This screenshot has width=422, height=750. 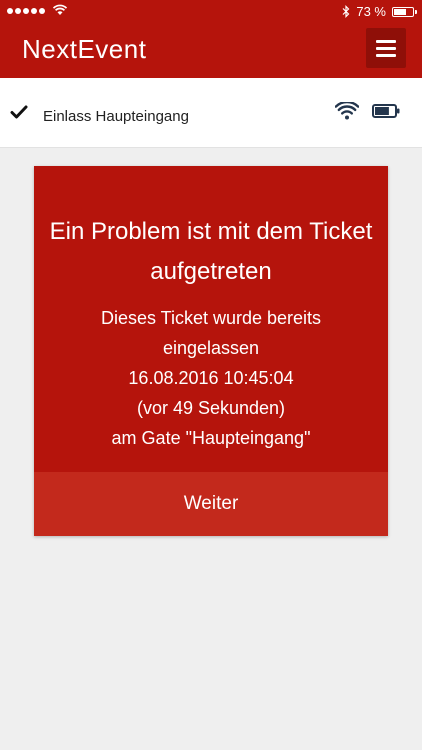 What do you see at coordinates (386, 111) in the screenshot?
I see `battery-icon` at bounding box center [386, 111].